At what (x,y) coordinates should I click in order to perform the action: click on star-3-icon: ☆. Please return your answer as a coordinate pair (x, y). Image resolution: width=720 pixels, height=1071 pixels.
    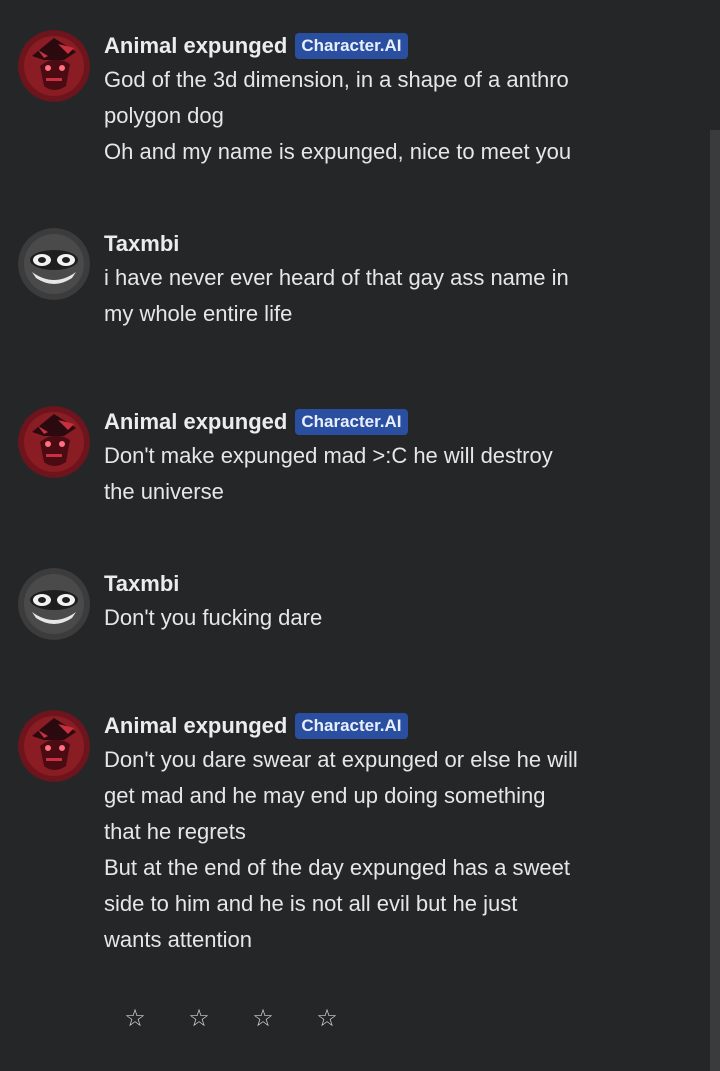
    Looking at the image, I should click on (263, 1018).